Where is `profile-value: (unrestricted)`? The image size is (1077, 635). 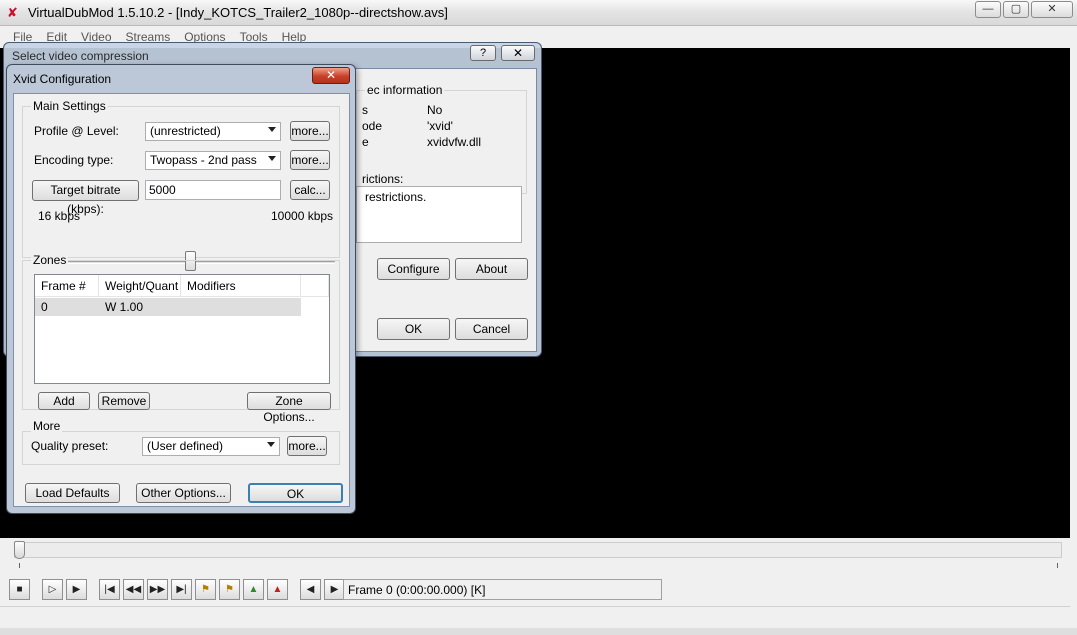 profile-value: (unrestricted) is located at coordinates (185, 131).